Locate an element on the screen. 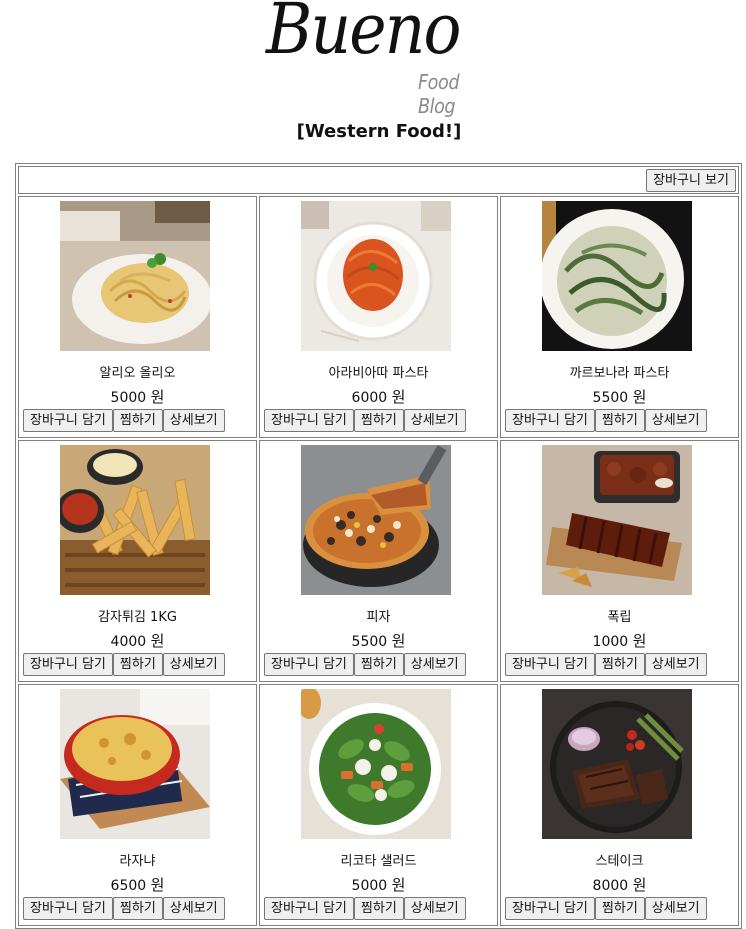 The height and width of the screenshot is (929, 746). product-price: 1000 원 is located at coordinates (619, 640).